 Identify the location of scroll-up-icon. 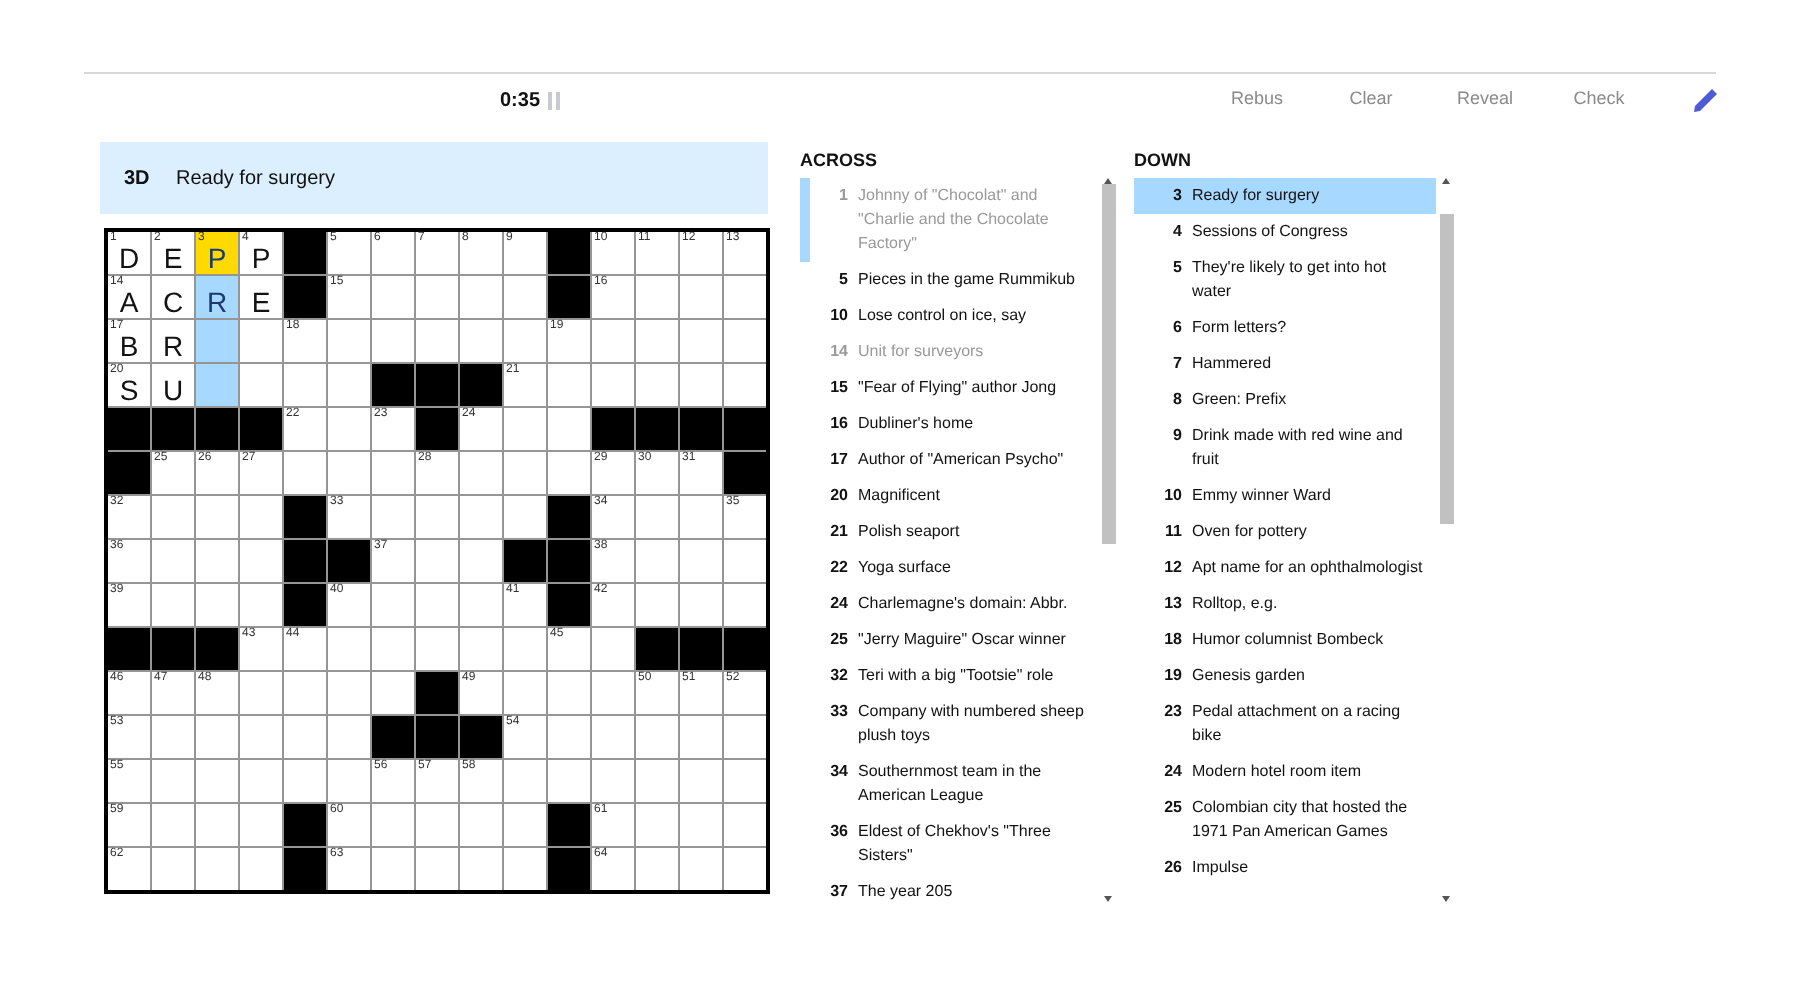
(1446, 181).